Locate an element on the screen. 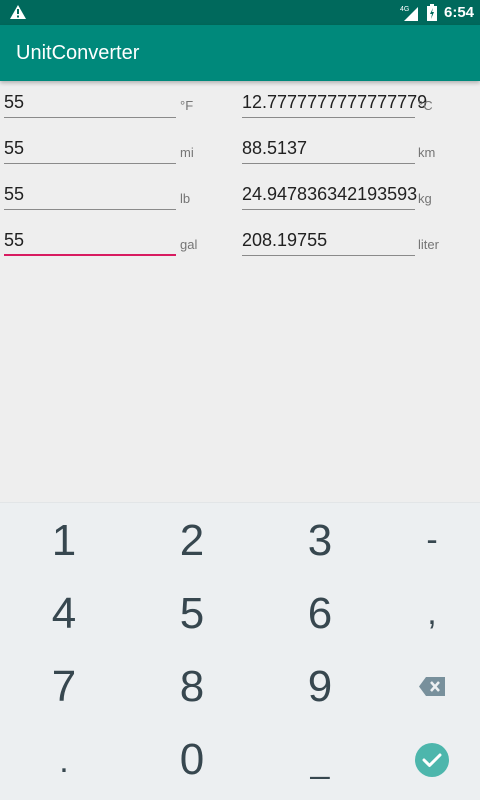 This screenshot has width=480, height=800. conversion-row-distance: 55 mi 88.5137 km is located at coordinates (240, 157).